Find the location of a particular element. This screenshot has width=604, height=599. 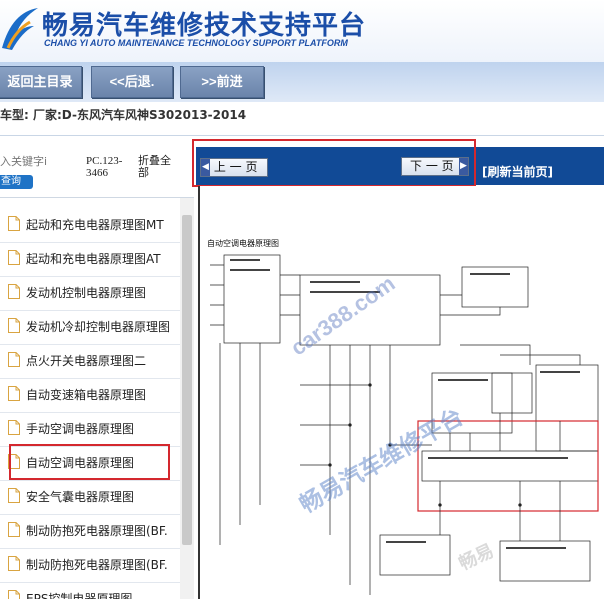

sidebar-item-label: EPS控制电器原理图 is located at coordinates (79, 595).